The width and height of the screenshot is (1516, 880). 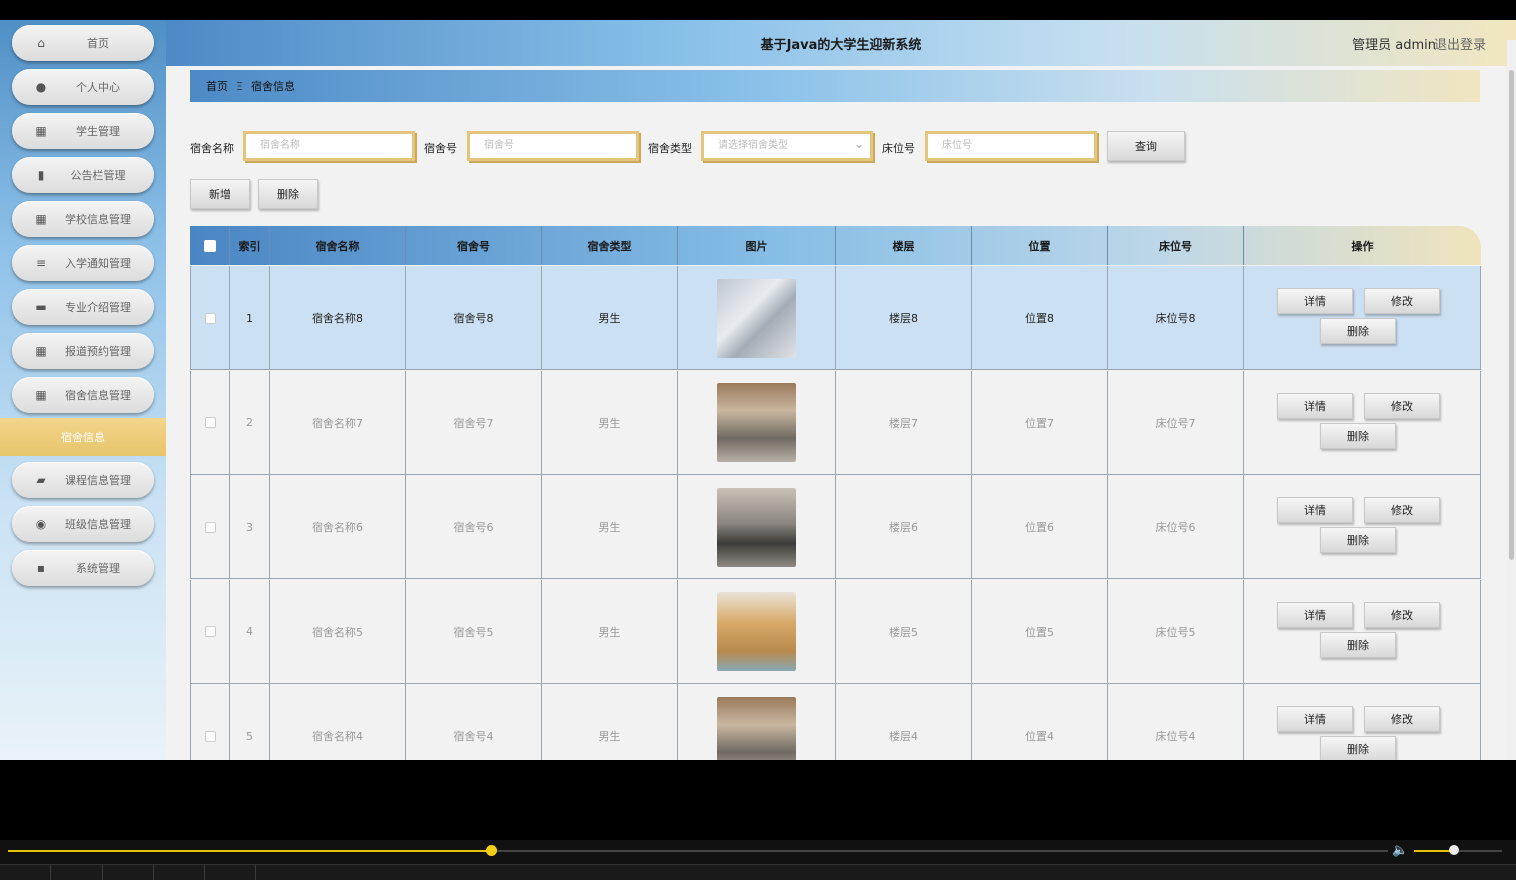 I want to click on col-position: 位置, so click(x=1040, y=245).